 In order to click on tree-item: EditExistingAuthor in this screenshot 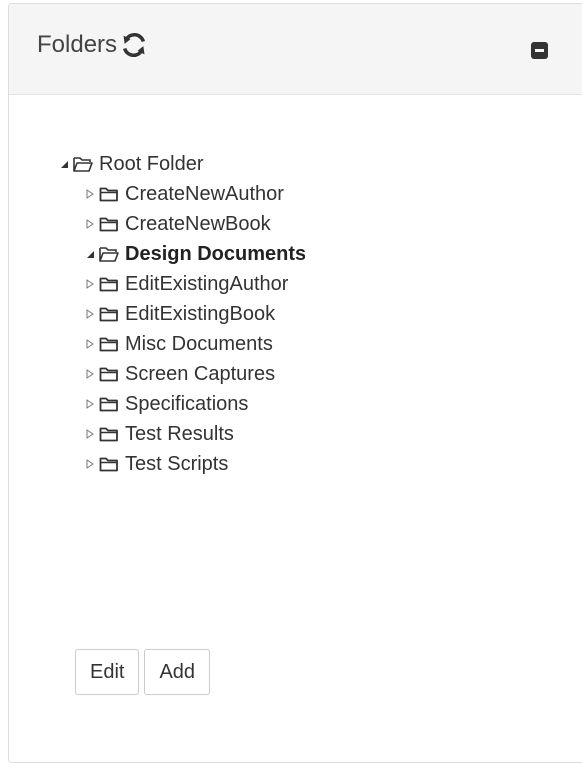, I will do `click(182, 284)`.